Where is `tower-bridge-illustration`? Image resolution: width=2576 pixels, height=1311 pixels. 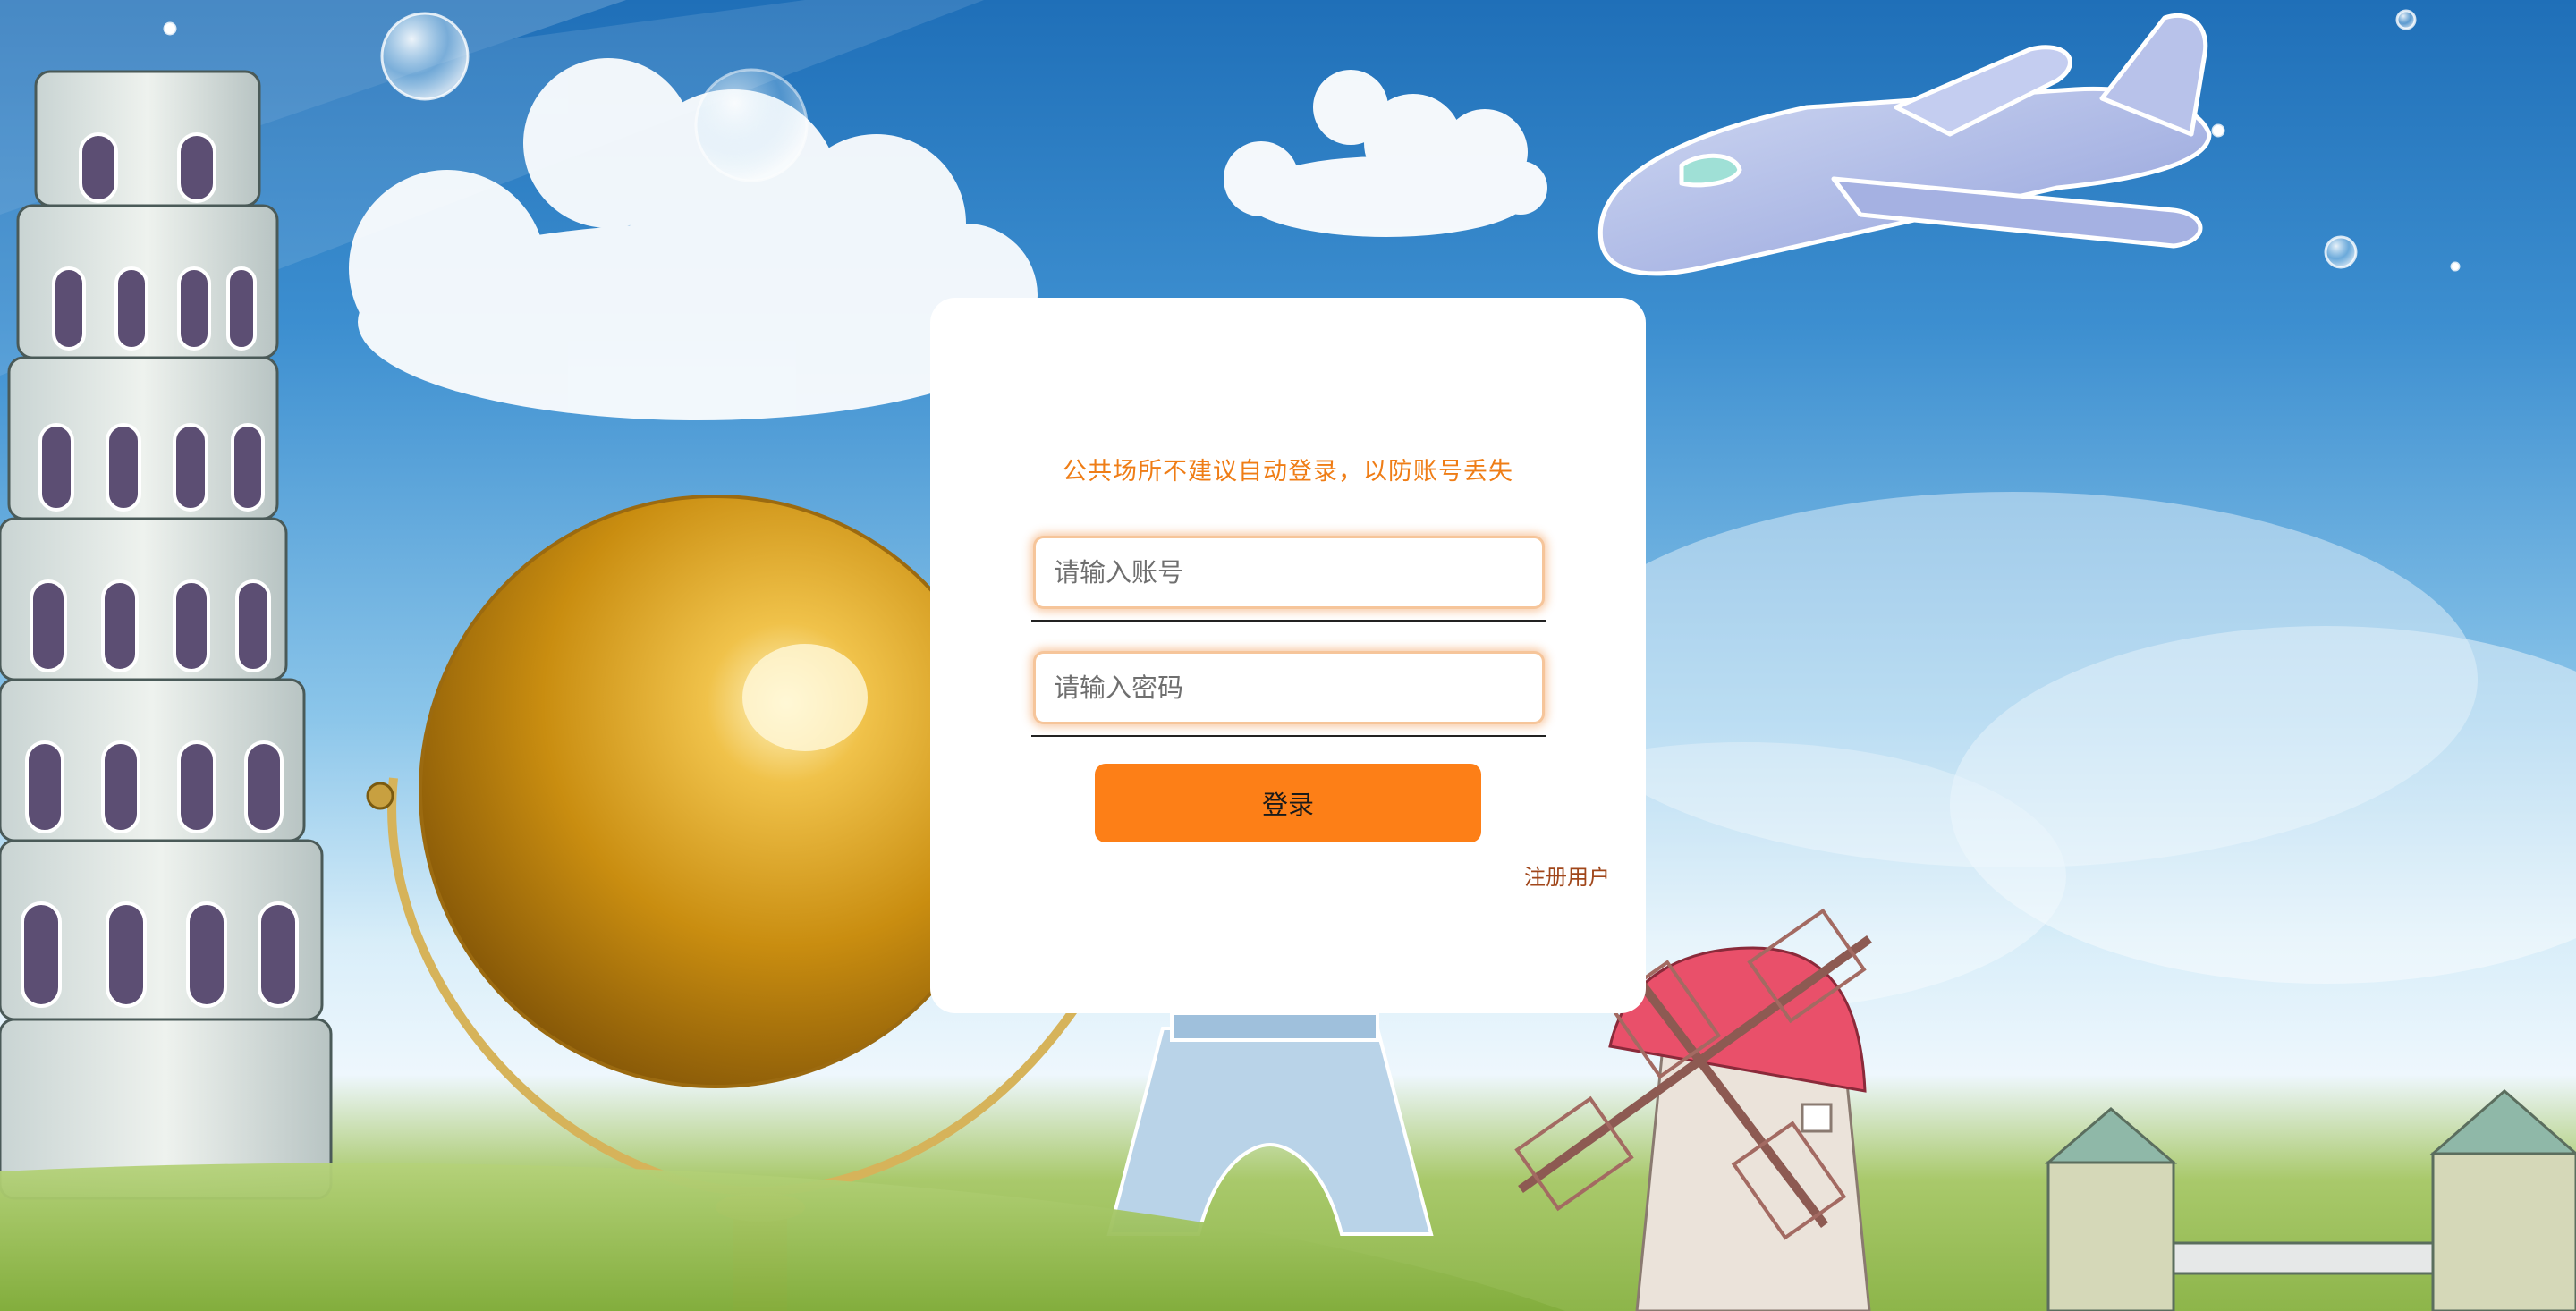
tower-bridge-illustration is located at coordinates (2310, 1200).